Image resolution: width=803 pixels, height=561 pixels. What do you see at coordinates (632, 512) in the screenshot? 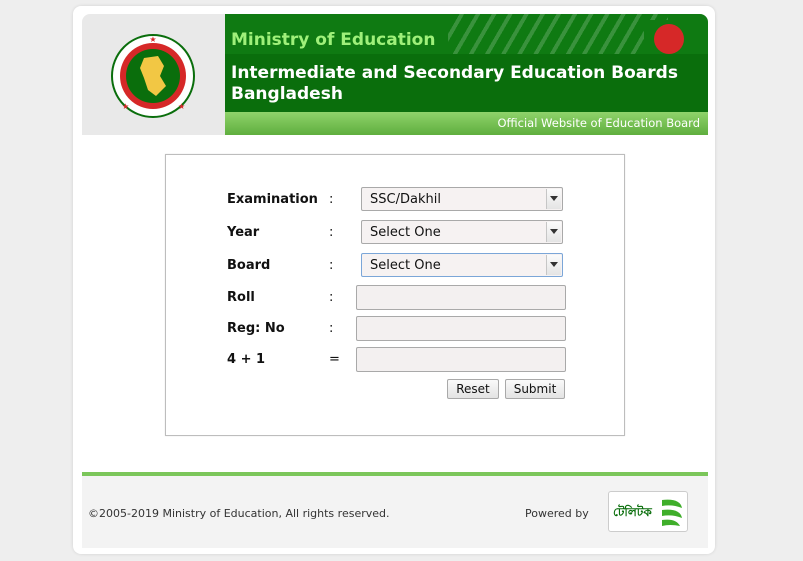
I see `brand-name: টেলিটক` at bounding box center [632, 512].